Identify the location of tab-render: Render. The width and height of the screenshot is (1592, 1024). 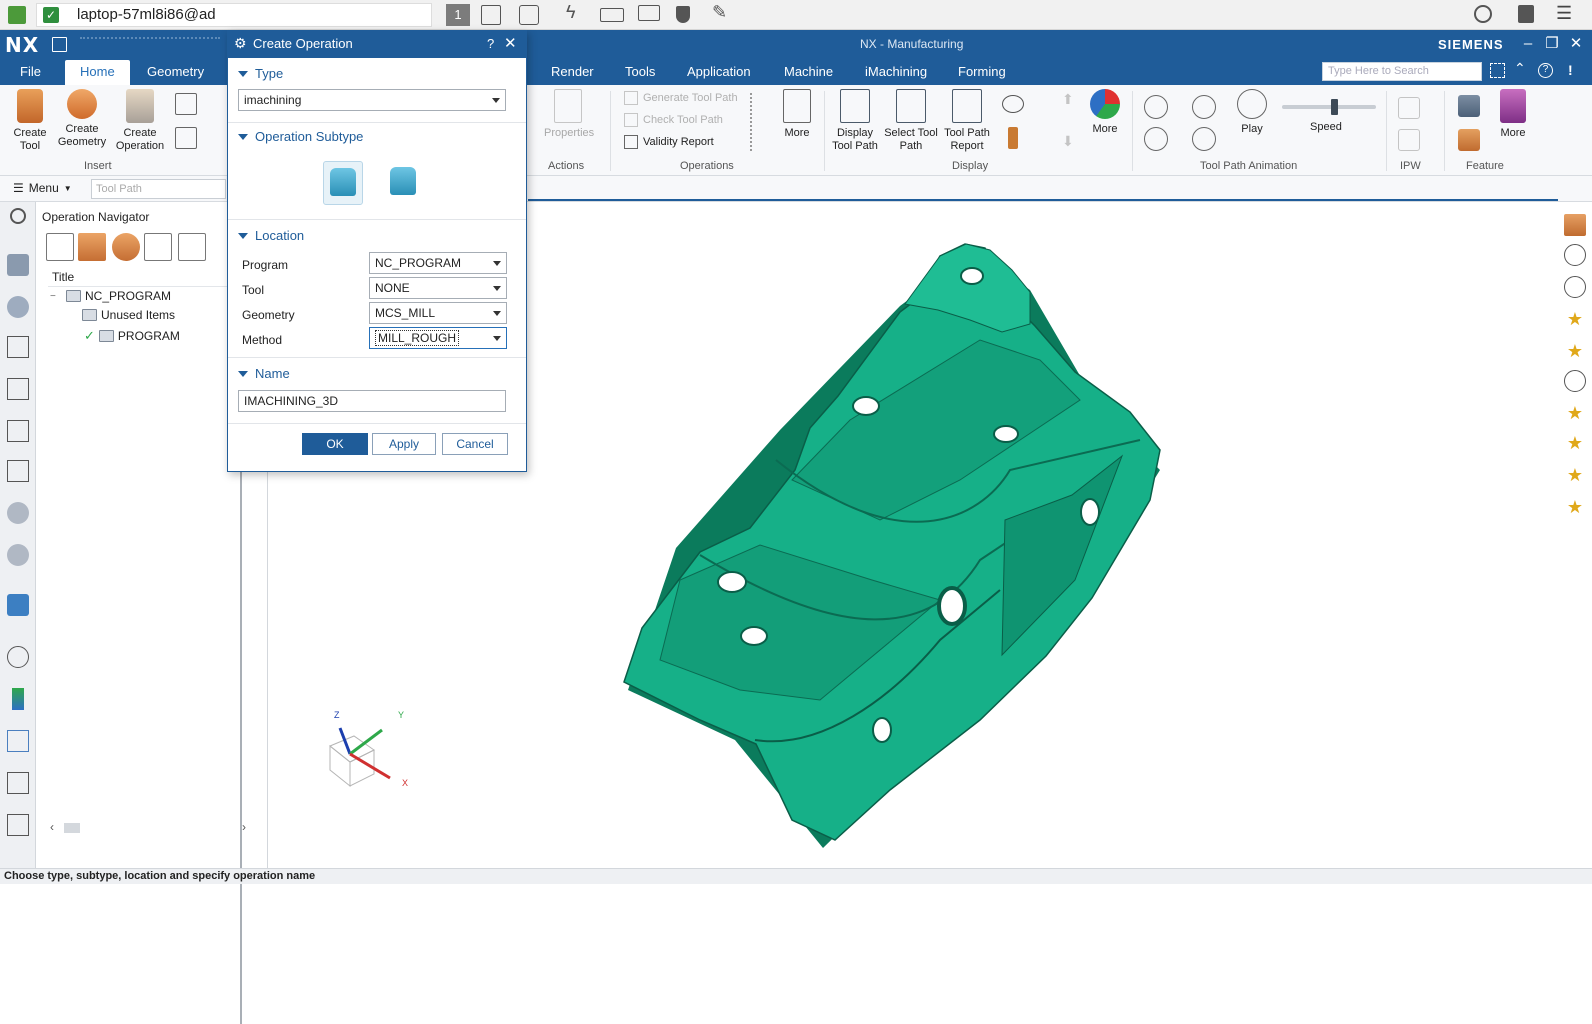
(572, 71).